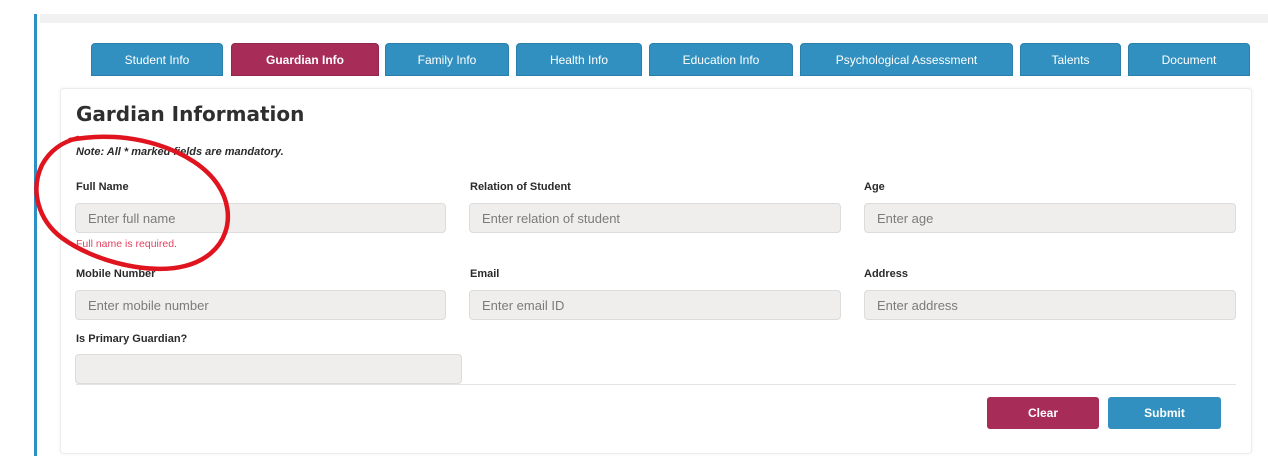 The image size is (1268, 456). I want to click on mobile-input, so click(260, 305).